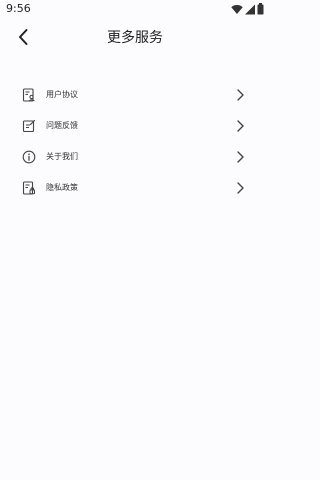 This screenshot has width=320, height=480. Describe the element at coordinates (135, 157) in the screenshot. I see `menu-item-about-us: 关于我们` at that location.